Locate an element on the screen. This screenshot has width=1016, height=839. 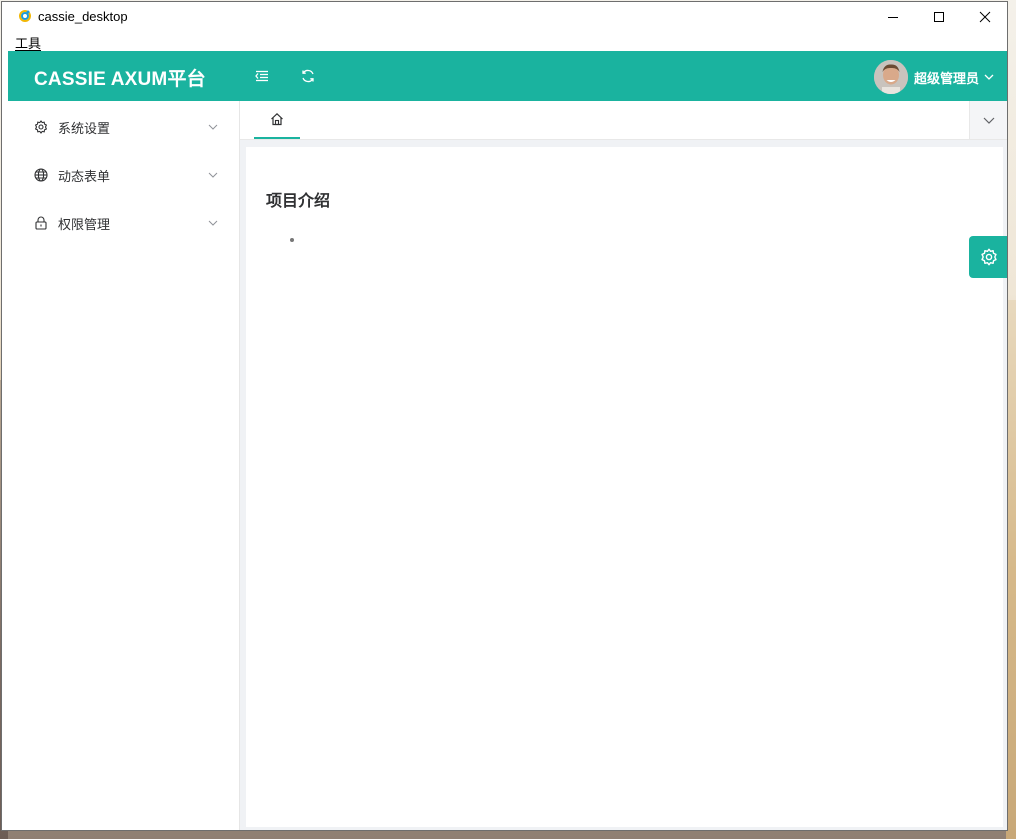
avatar-photo is located at coordinates (890, 77).